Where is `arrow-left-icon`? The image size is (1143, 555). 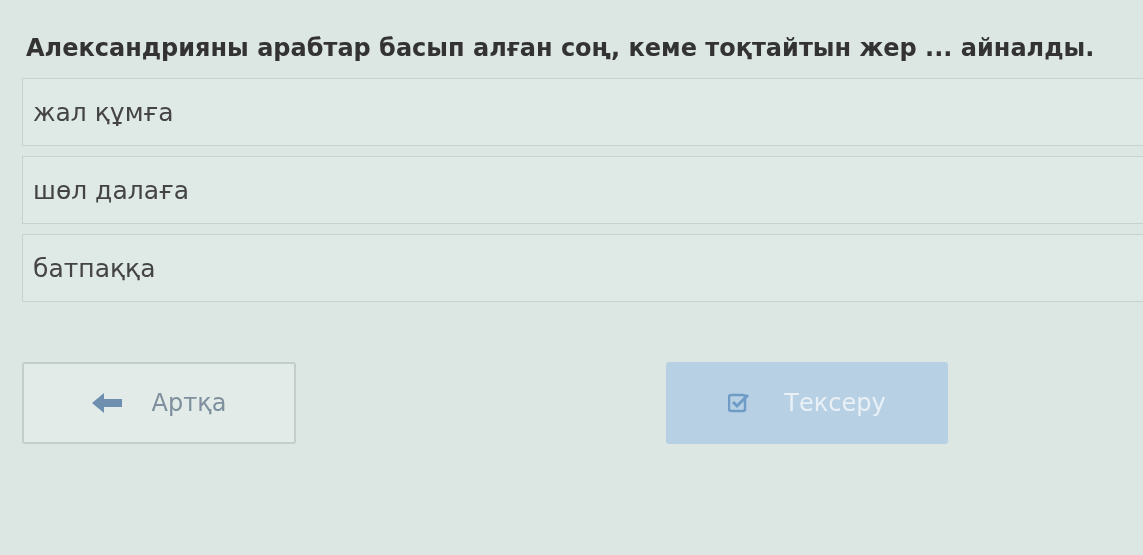 arrow-left-icon is located at coordinates (106, 403).